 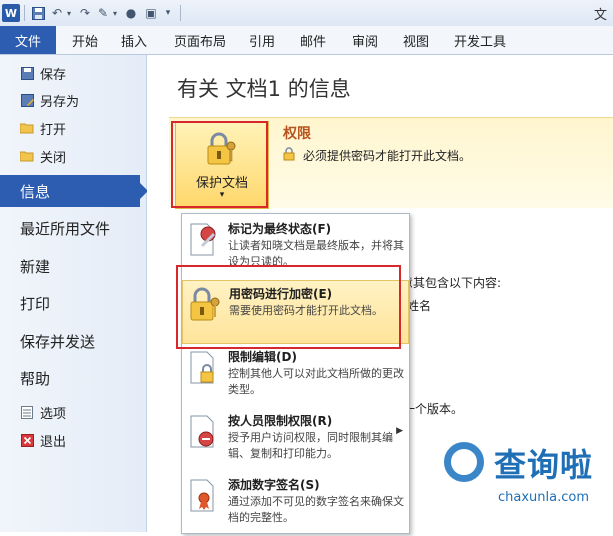 What do you see at coordinates (316, 381) in the screenshot?
I see `menu-item-description: 控制其他人可以对此文档所做的更改类型。` at bounding box center [316, 381].